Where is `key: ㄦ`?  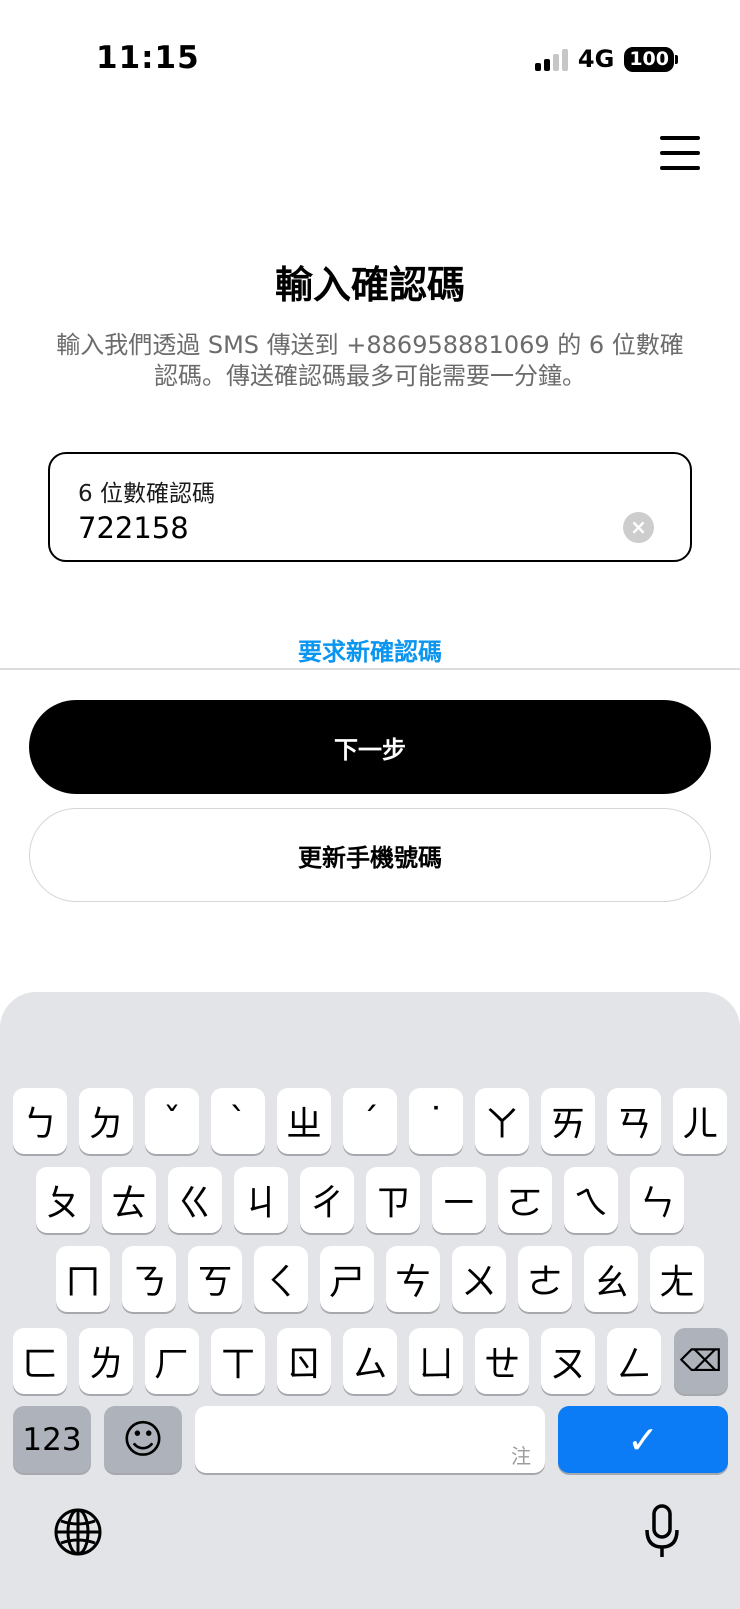 key: ㄦ is located at coordinates (700, 1121).